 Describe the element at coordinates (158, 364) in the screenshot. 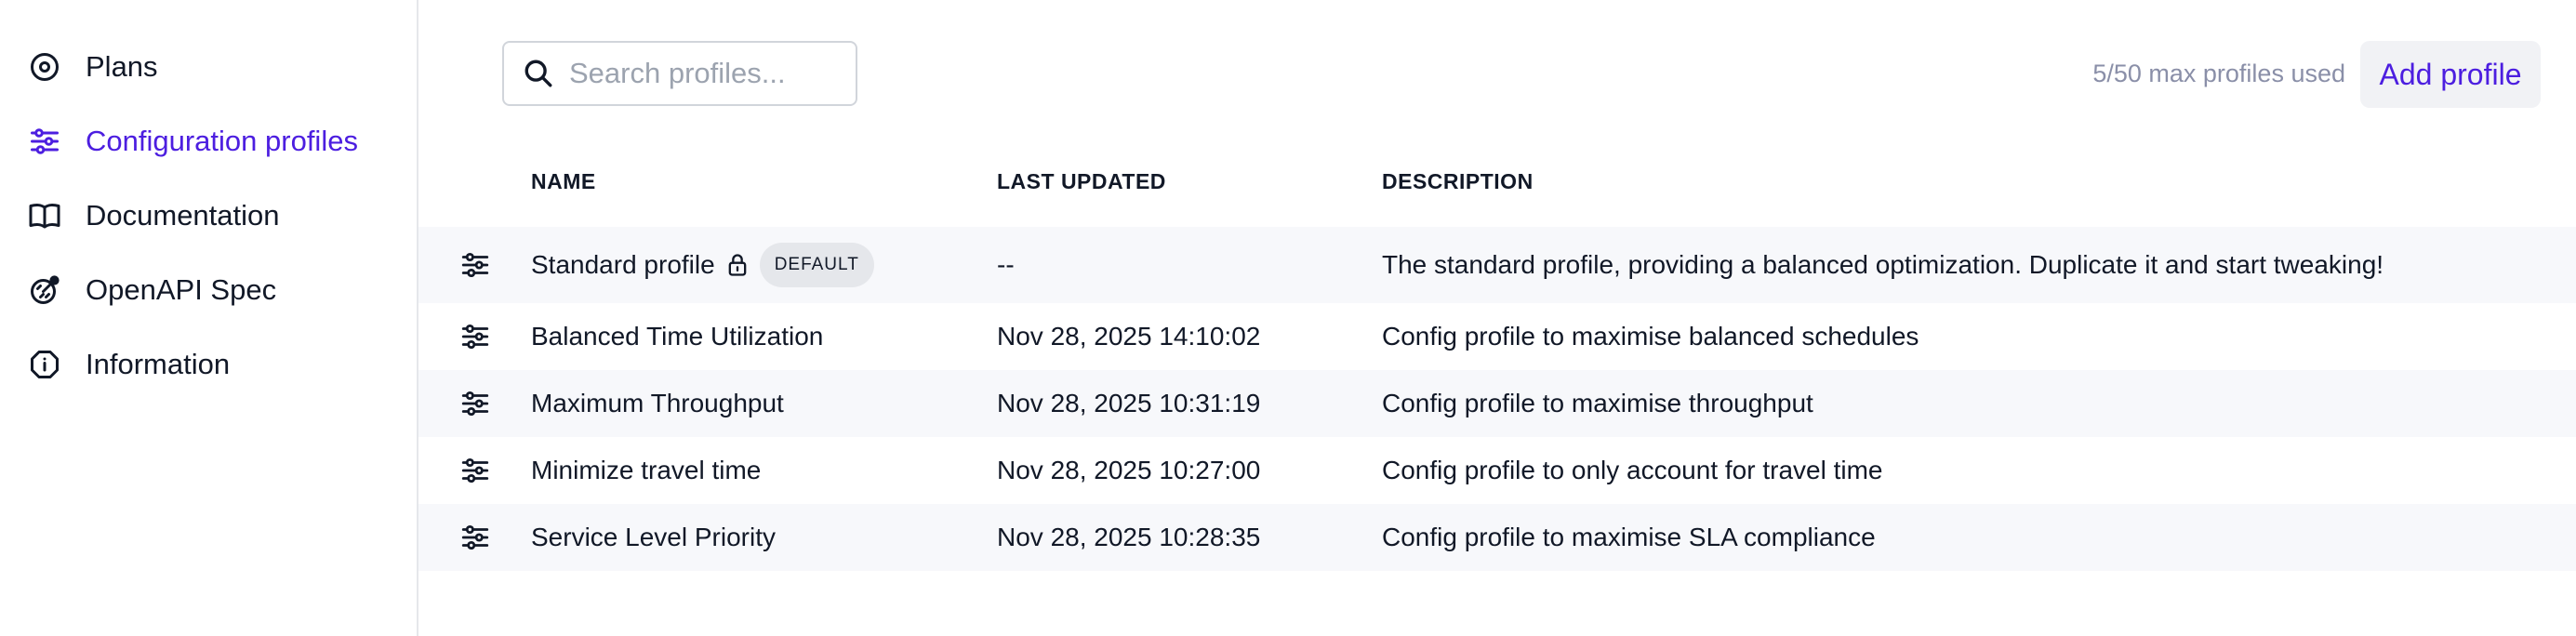

I see `sidebar-item-label: Information` at that location.